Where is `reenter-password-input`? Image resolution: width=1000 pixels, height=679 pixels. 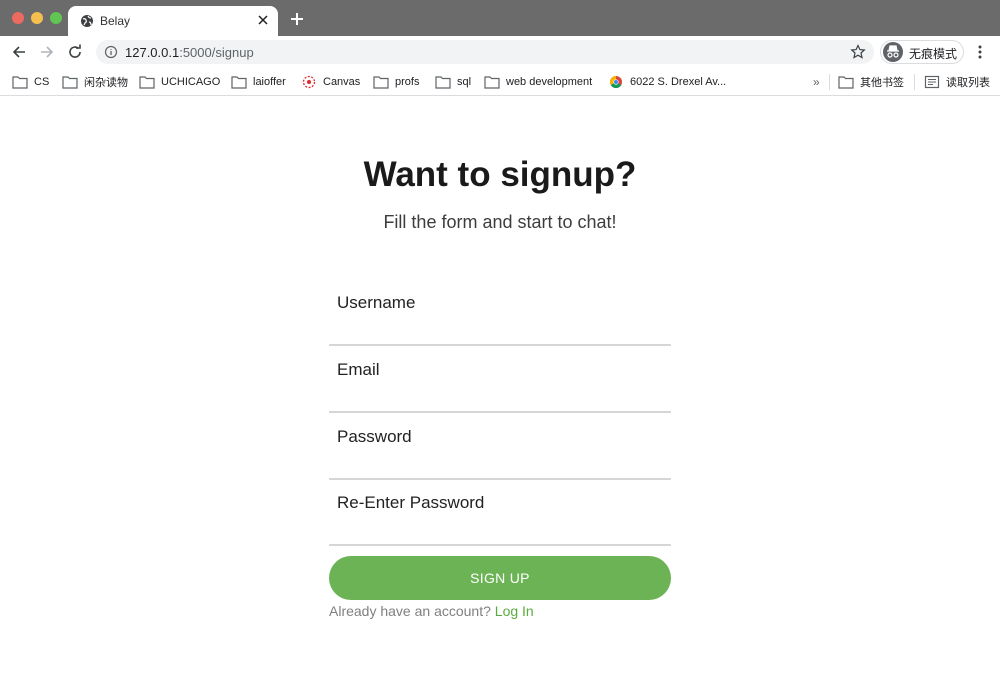
reenter-password-input is located at coordinates (500, 517).